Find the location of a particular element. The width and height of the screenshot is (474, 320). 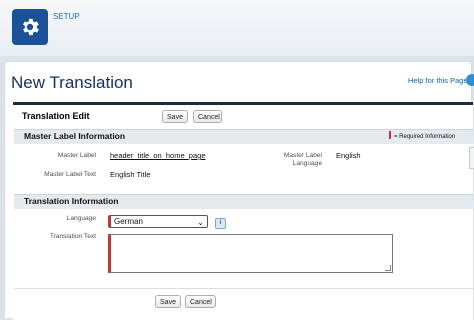

translation-text-field is located at coordinates (250, 253).